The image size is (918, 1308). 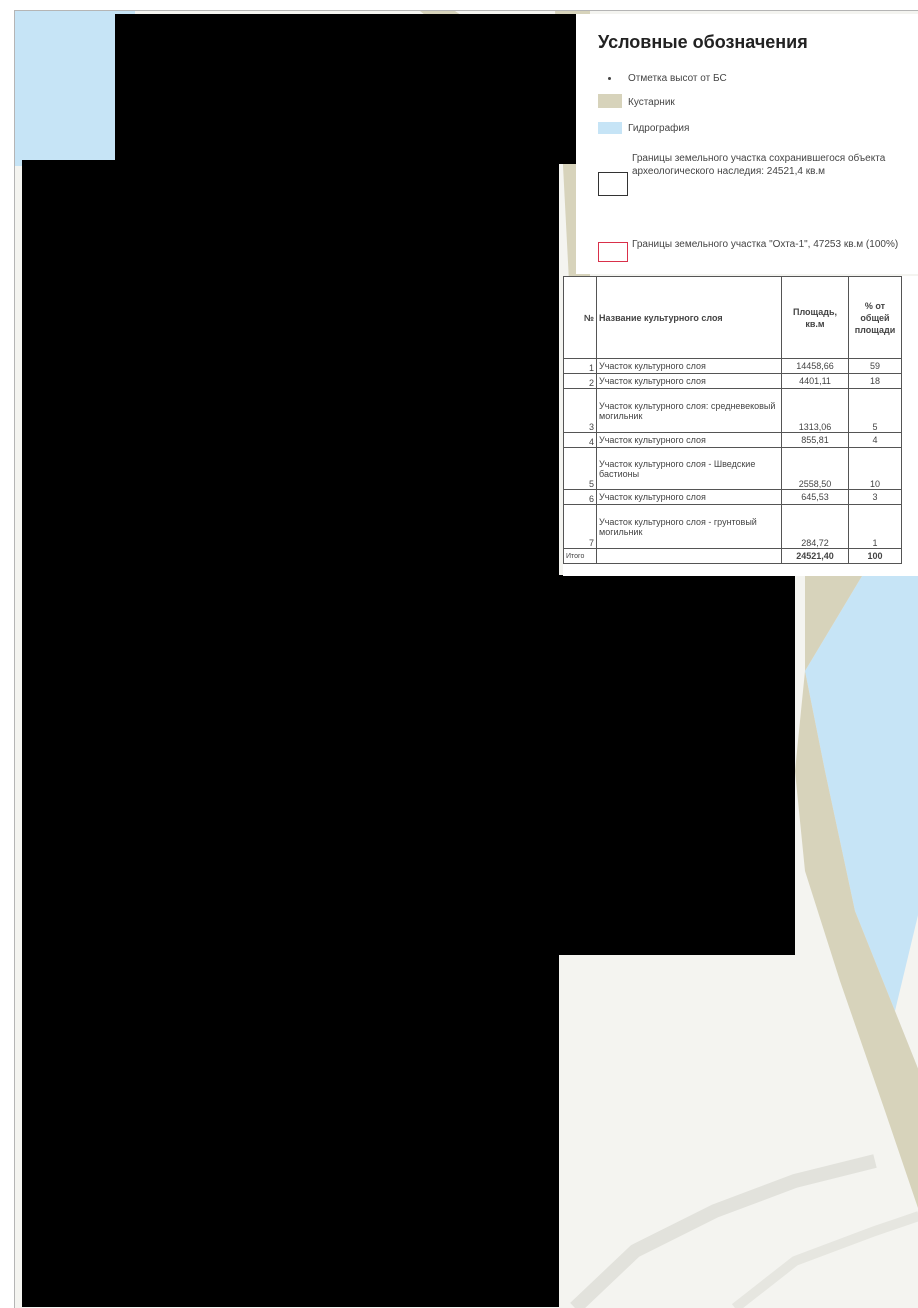 I want to click on row-pct: 4, so click(x=875, y=440).